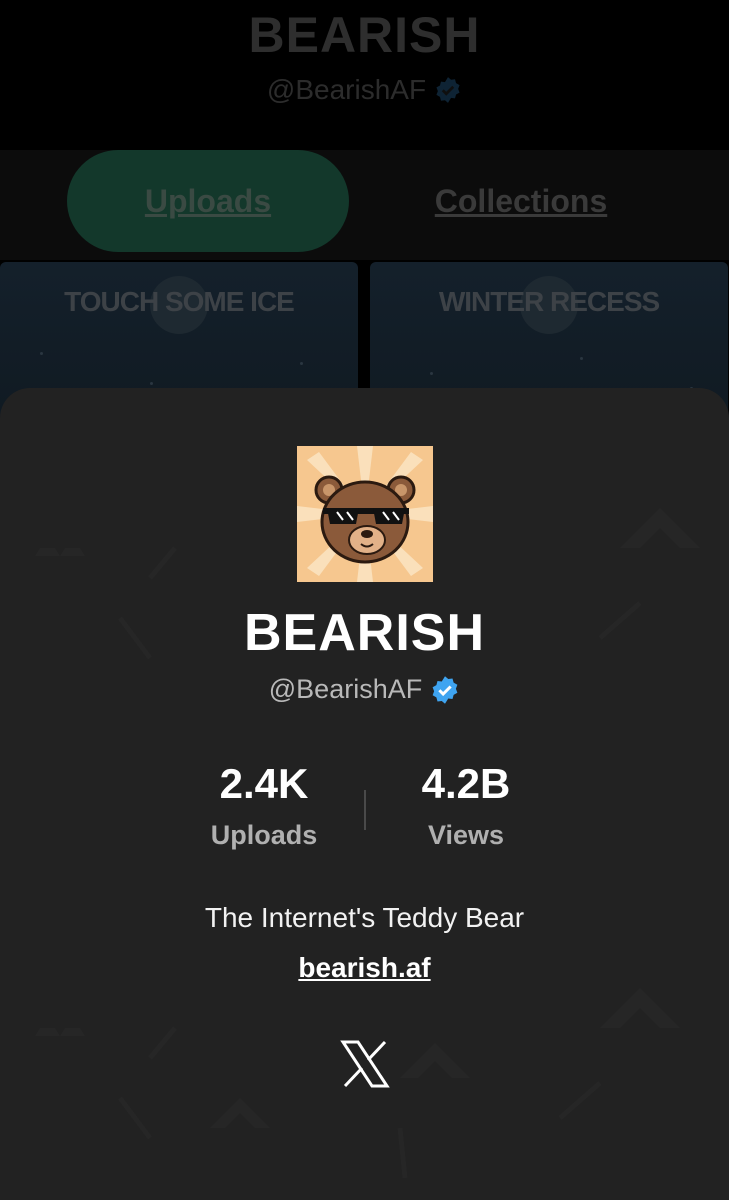  I want to click on card-title: TOUCH SOME ICE, so click(179, 301).